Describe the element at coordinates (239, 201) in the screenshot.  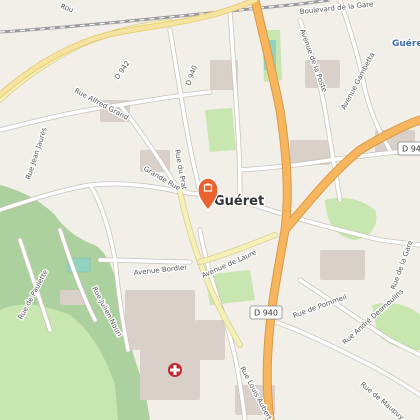
I see `city-label-gueret: Guéret` at that location.